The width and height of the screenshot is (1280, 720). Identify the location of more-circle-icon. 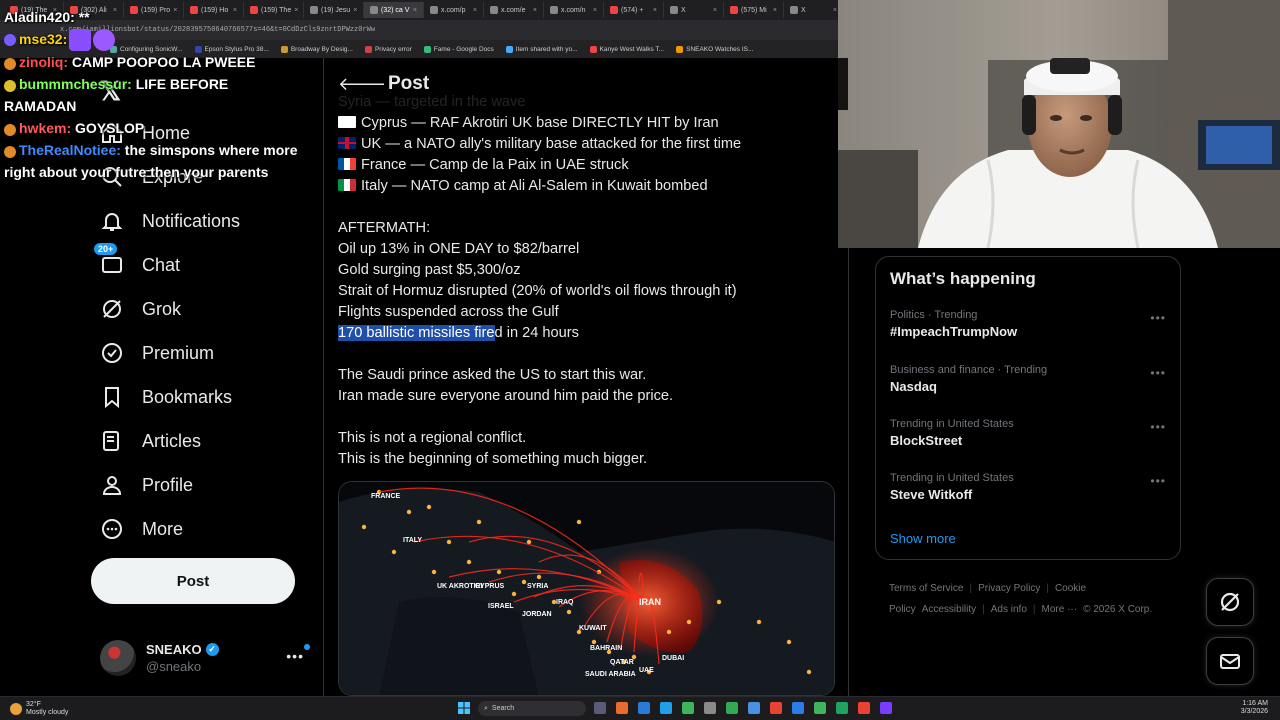
(112, 529).